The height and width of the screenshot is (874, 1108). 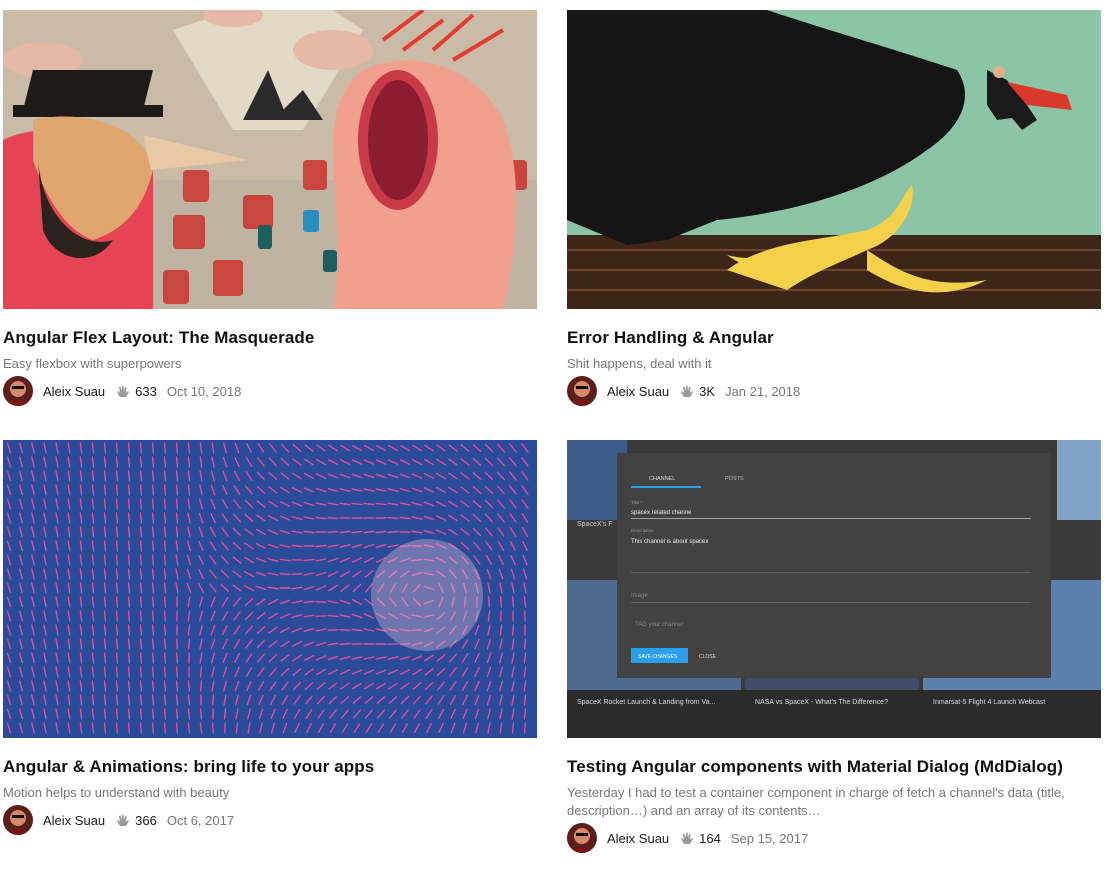 What do you see at coordinates (834, 338) in the screenshot?
I see `article-title: Error Handling & Angular` at bounding box center [834, 338].